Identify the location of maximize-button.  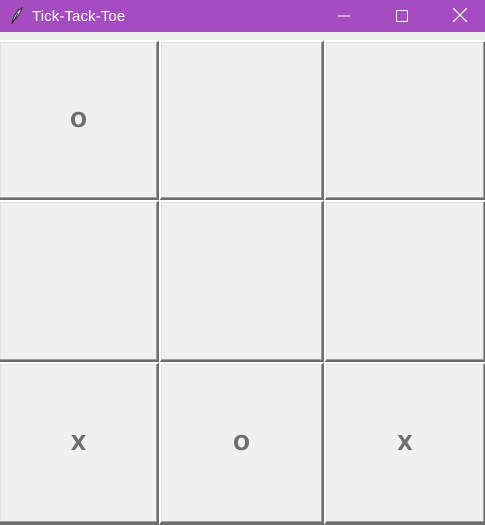
(402, 16).